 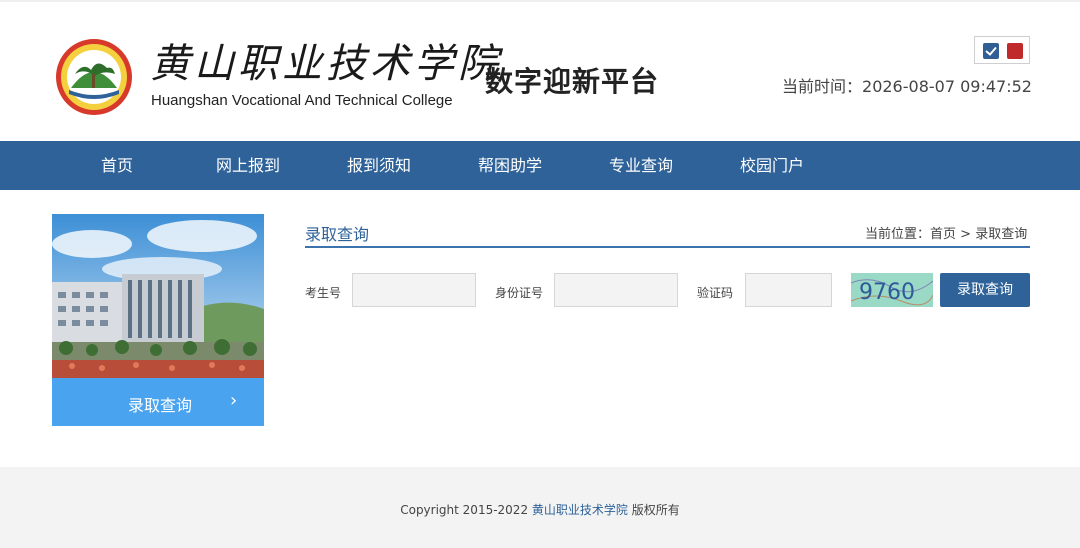 What do you see at coordinates (1002, 50) in the screenshot?
I see `theme-toggle-group` at bounding box center [1002, 50].